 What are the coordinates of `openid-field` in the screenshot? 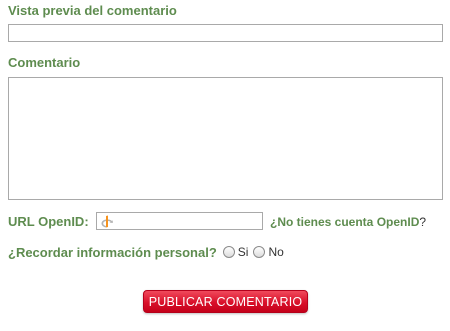 It's located at (179, 221).